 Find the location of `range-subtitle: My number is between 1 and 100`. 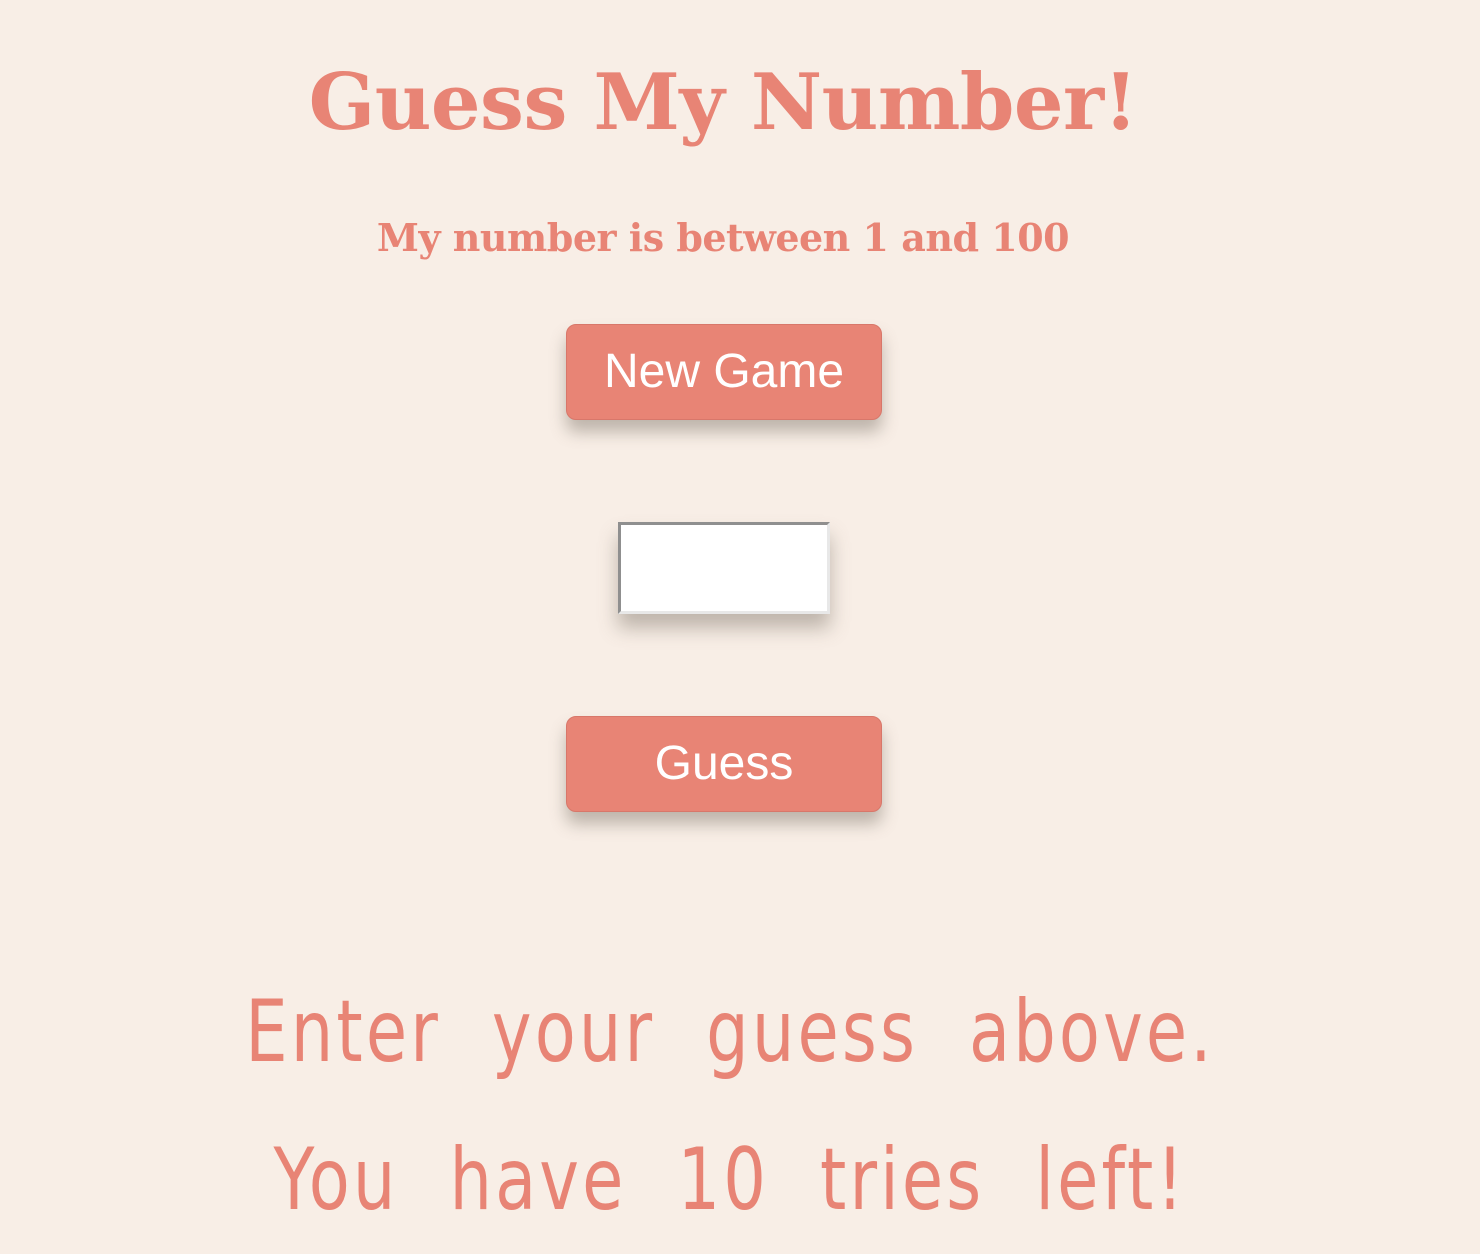

range-subtitle: My number is between 1 and 100 is located at coordinates (723, 237).